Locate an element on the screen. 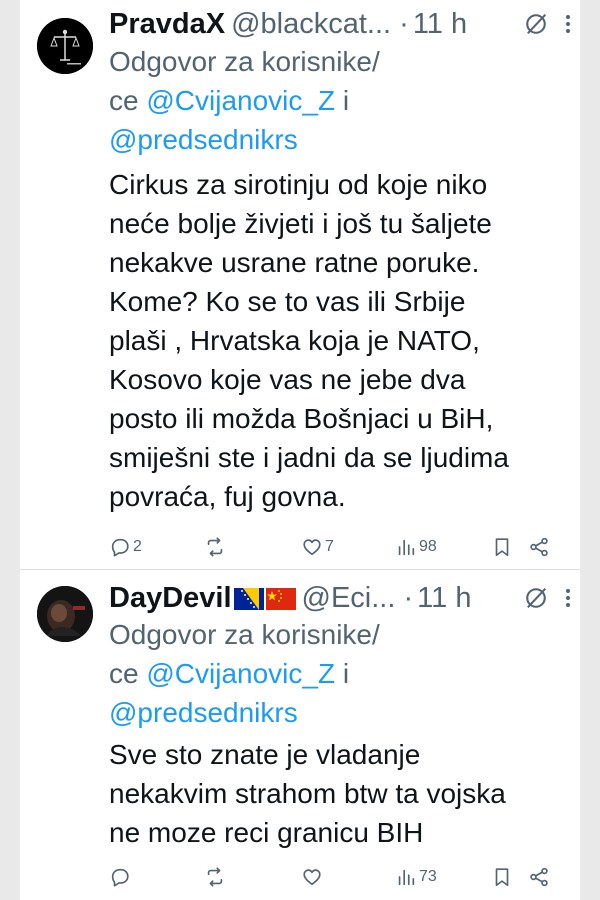  dark-figure-avatar-icon is located at coordinates (65, 614).